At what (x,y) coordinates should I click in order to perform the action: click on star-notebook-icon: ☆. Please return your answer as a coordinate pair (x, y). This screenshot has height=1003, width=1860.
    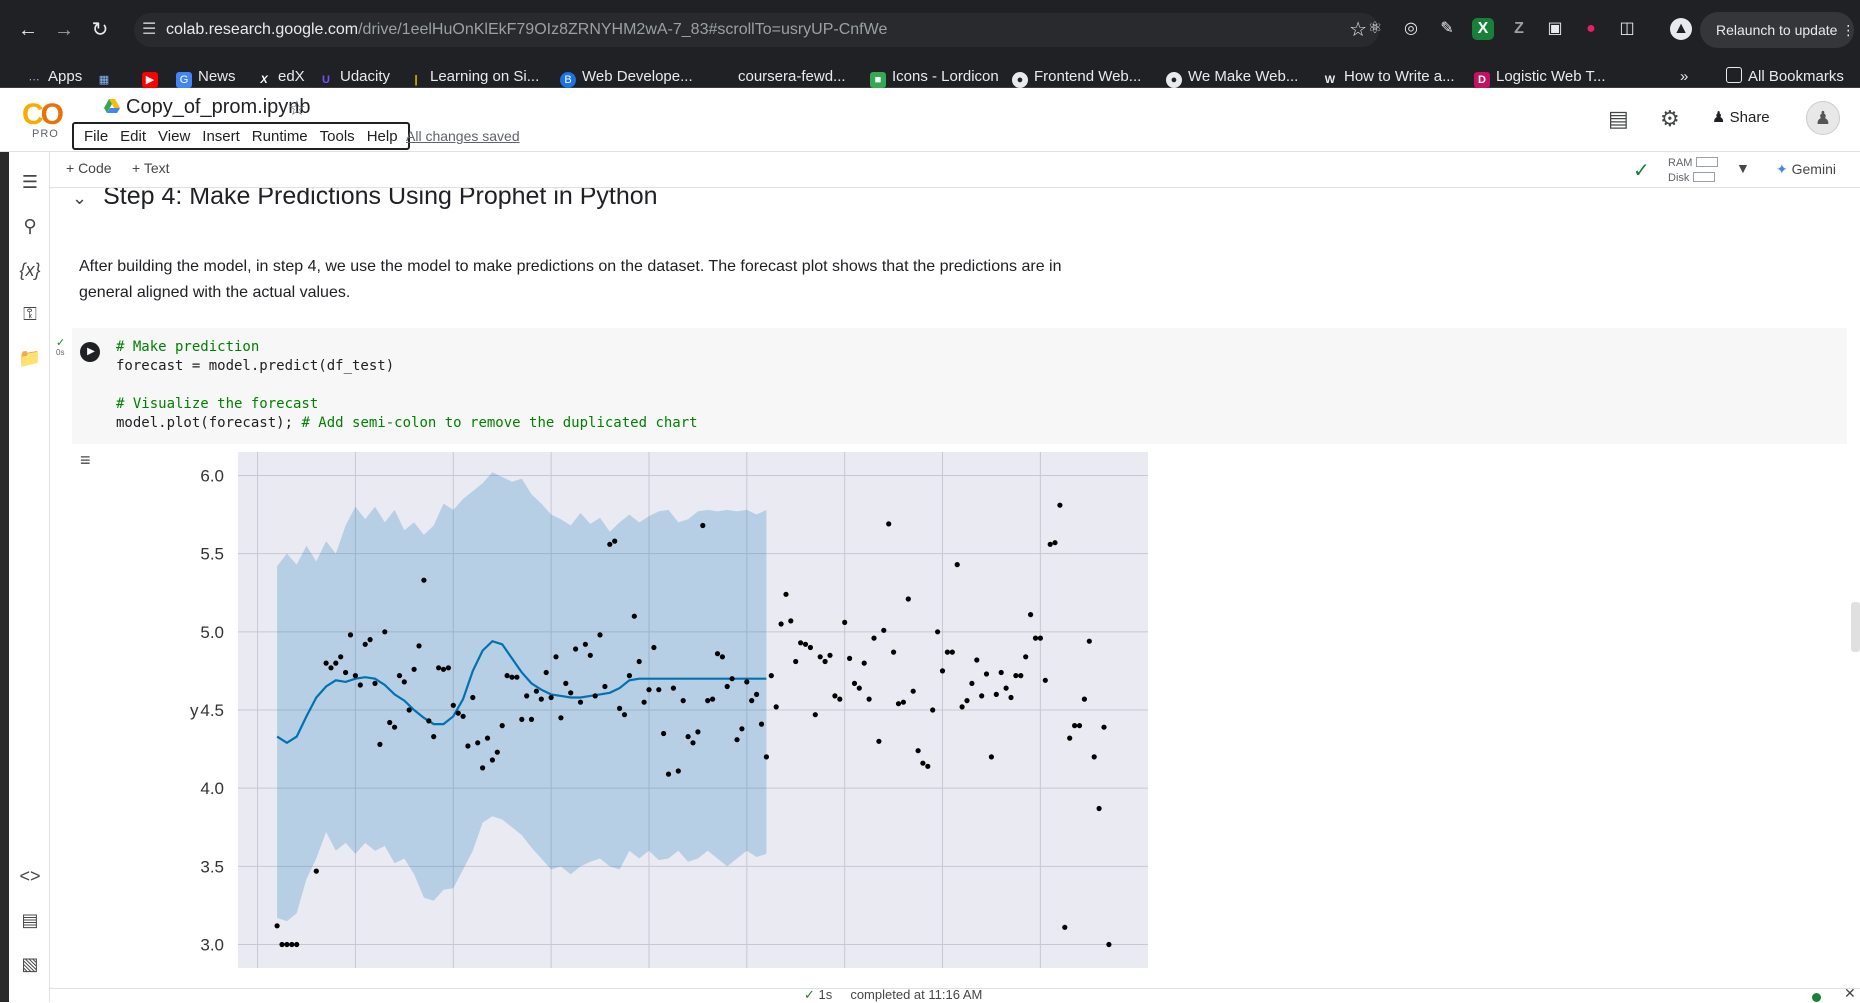
    Looking at the image, I should click on (297, 108).